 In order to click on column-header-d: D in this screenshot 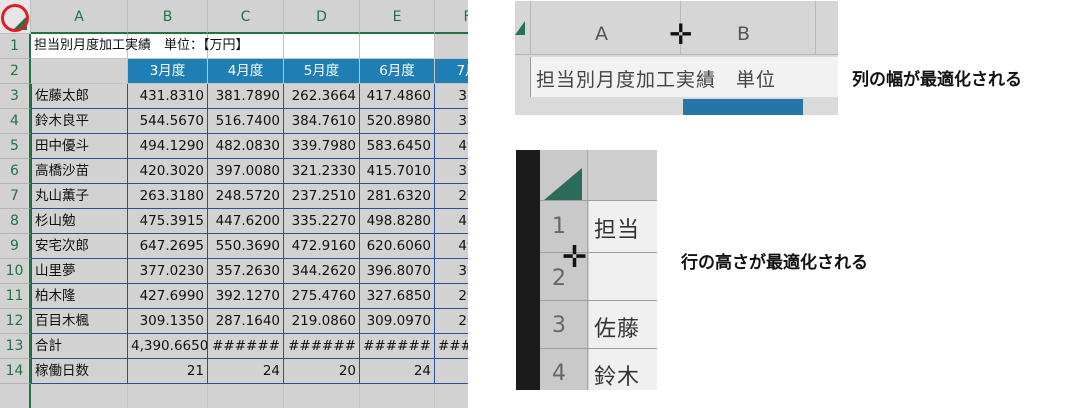, I will do `click(322, 17)`.